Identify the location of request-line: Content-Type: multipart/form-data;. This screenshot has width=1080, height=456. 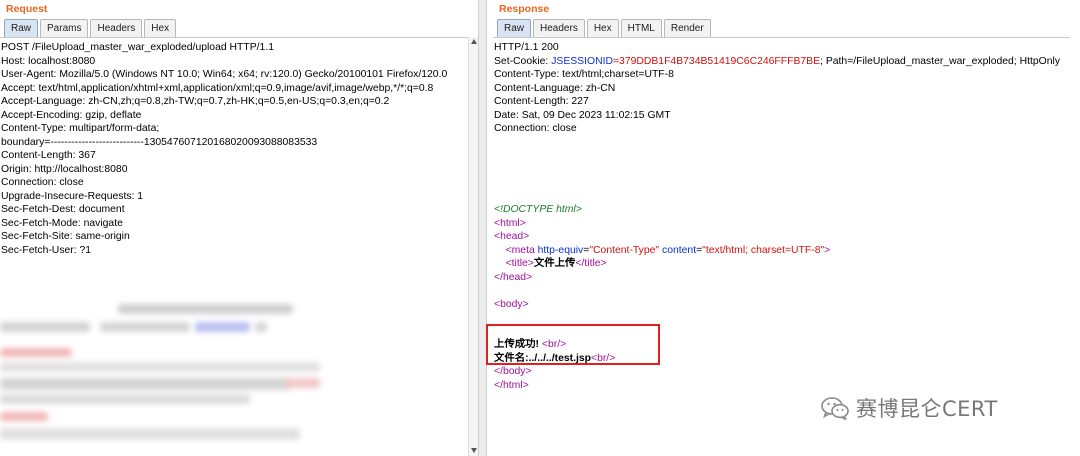
(80, 128).